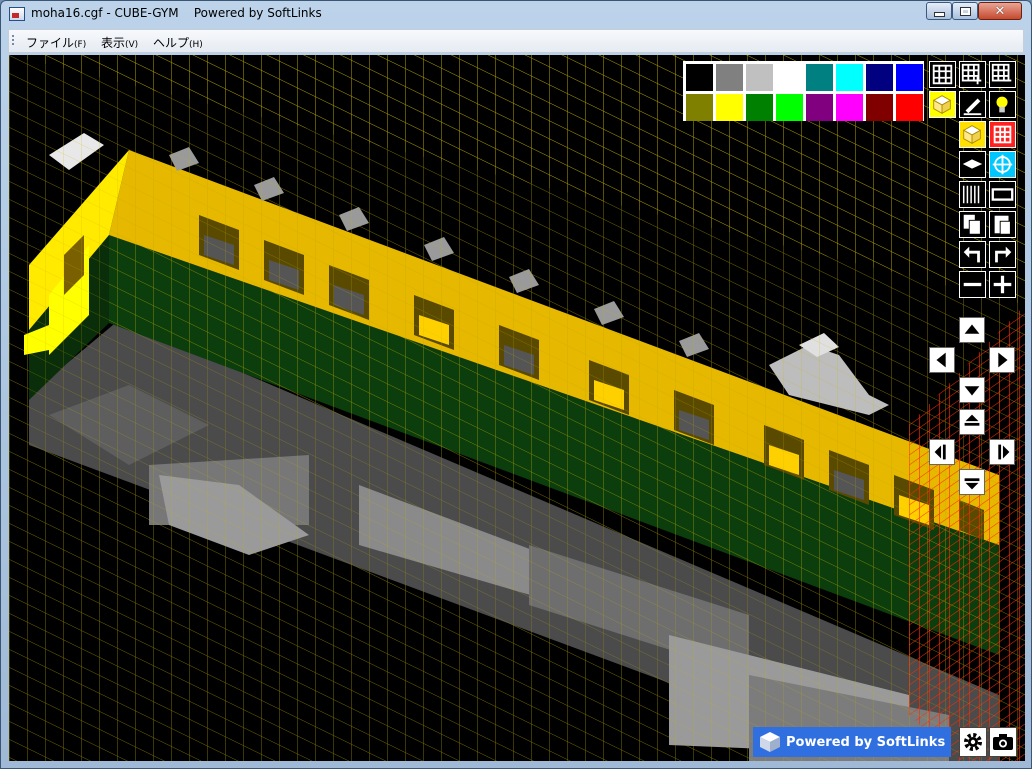 The width and height of the screenshot is (1032, 769). I want to click on slice-tool-button, so click(972, 194).